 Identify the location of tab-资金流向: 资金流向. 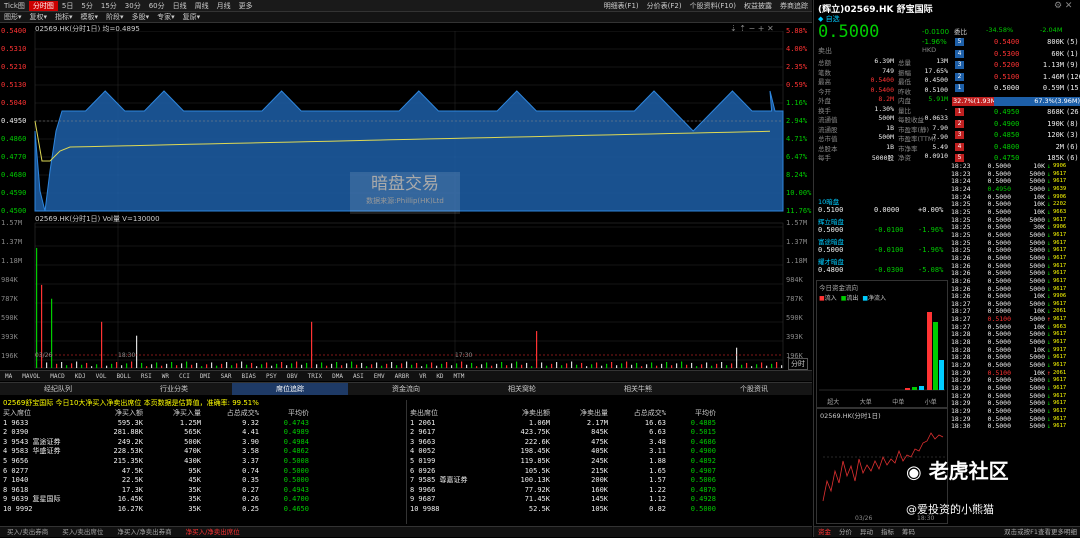
(406, 389).